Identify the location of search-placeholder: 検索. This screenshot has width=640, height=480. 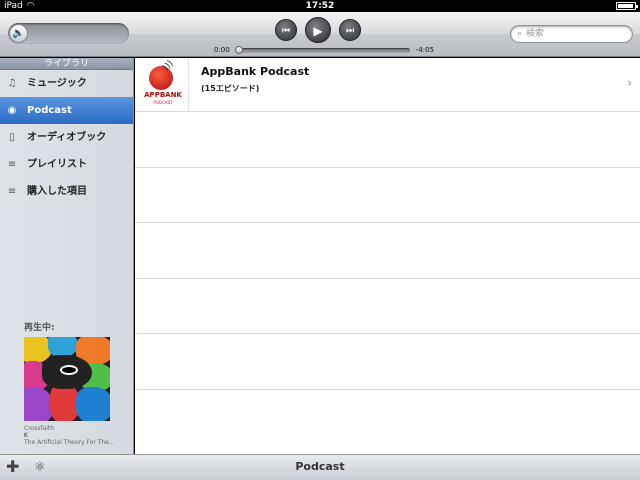
(535, 34).